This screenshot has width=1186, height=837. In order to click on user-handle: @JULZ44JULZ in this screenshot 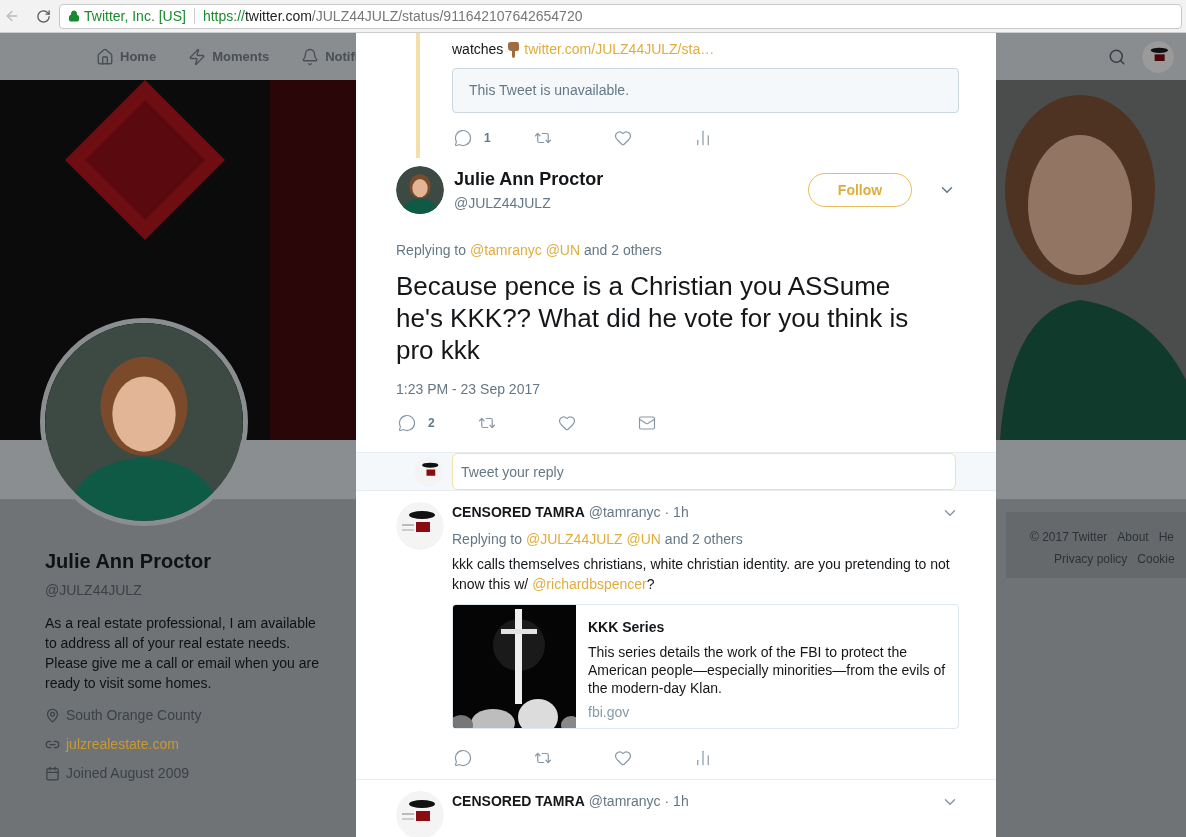, I will do `click(529, 203)`.